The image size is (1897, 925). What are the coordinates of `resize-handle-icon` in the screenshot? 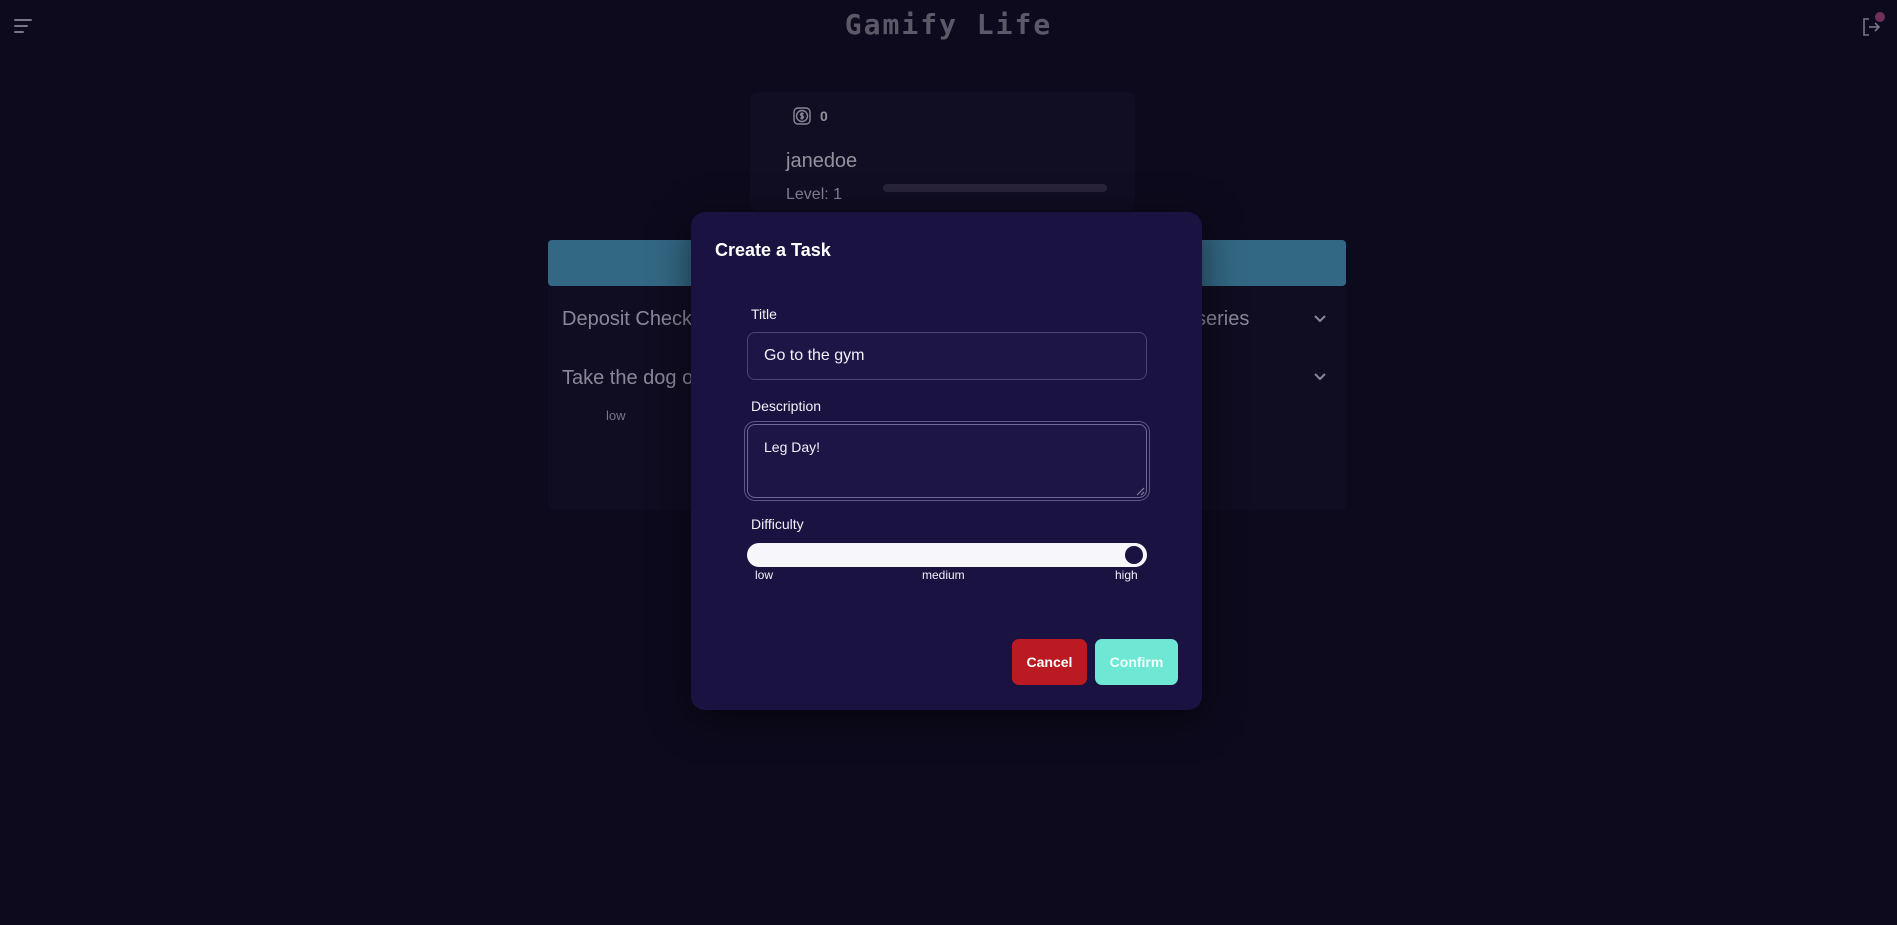 It's located at (1140, 491).